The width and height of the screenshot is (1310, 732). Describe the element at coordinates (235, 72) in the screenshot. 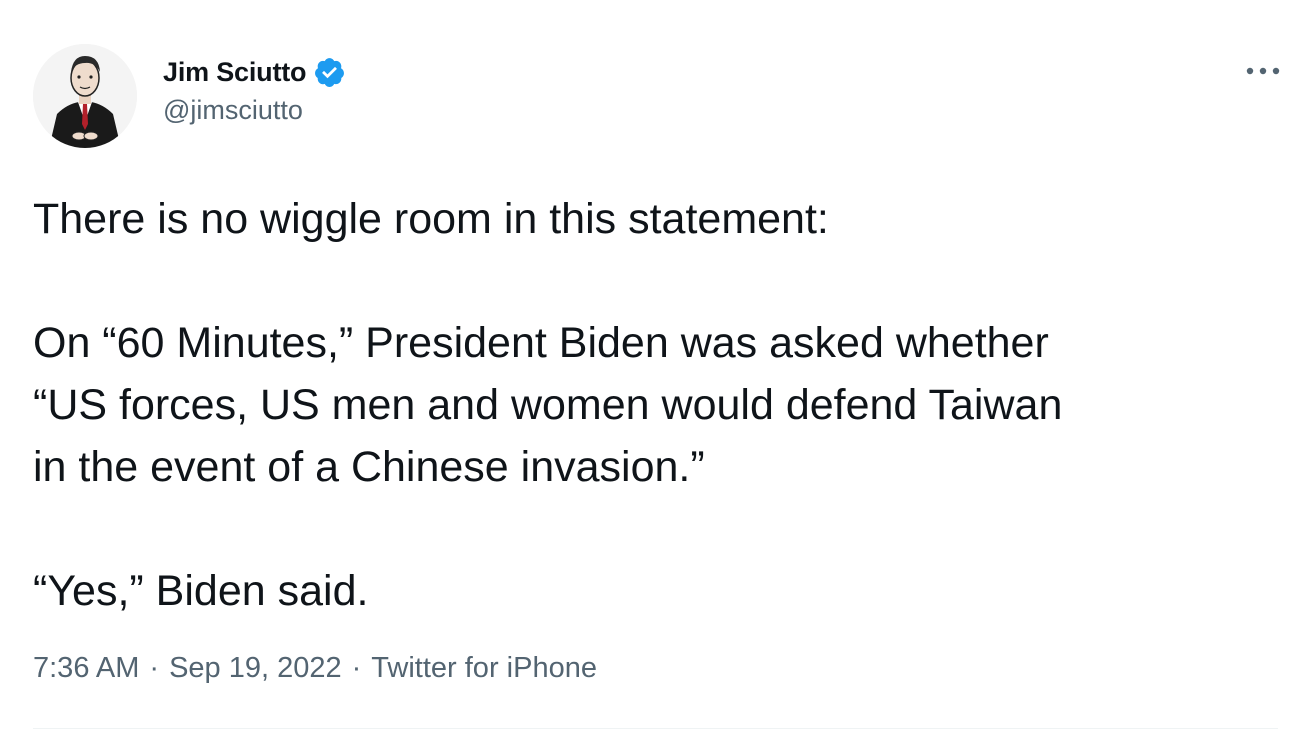

I see `display-name: Jim Sciutto` at that location.